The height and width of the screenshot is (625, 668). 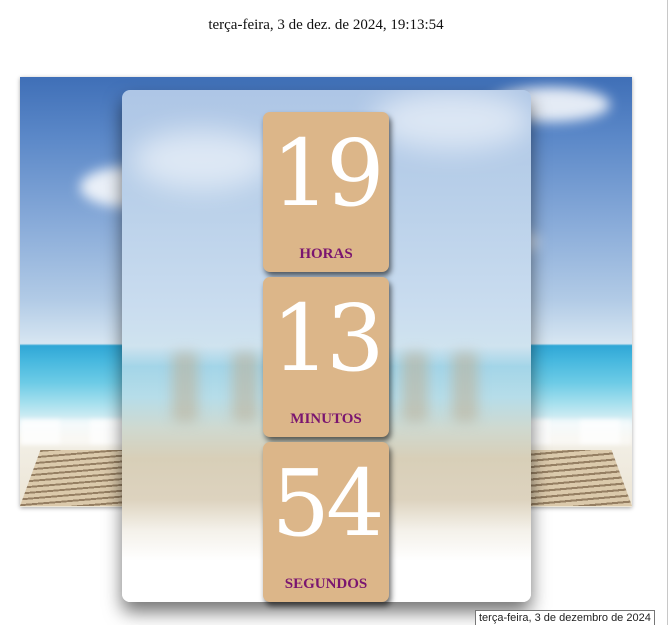 What do you see at coordinates (326, 254) in the screenshot?
I see `hours-label: HORAS` at bounding box center [326, 254].